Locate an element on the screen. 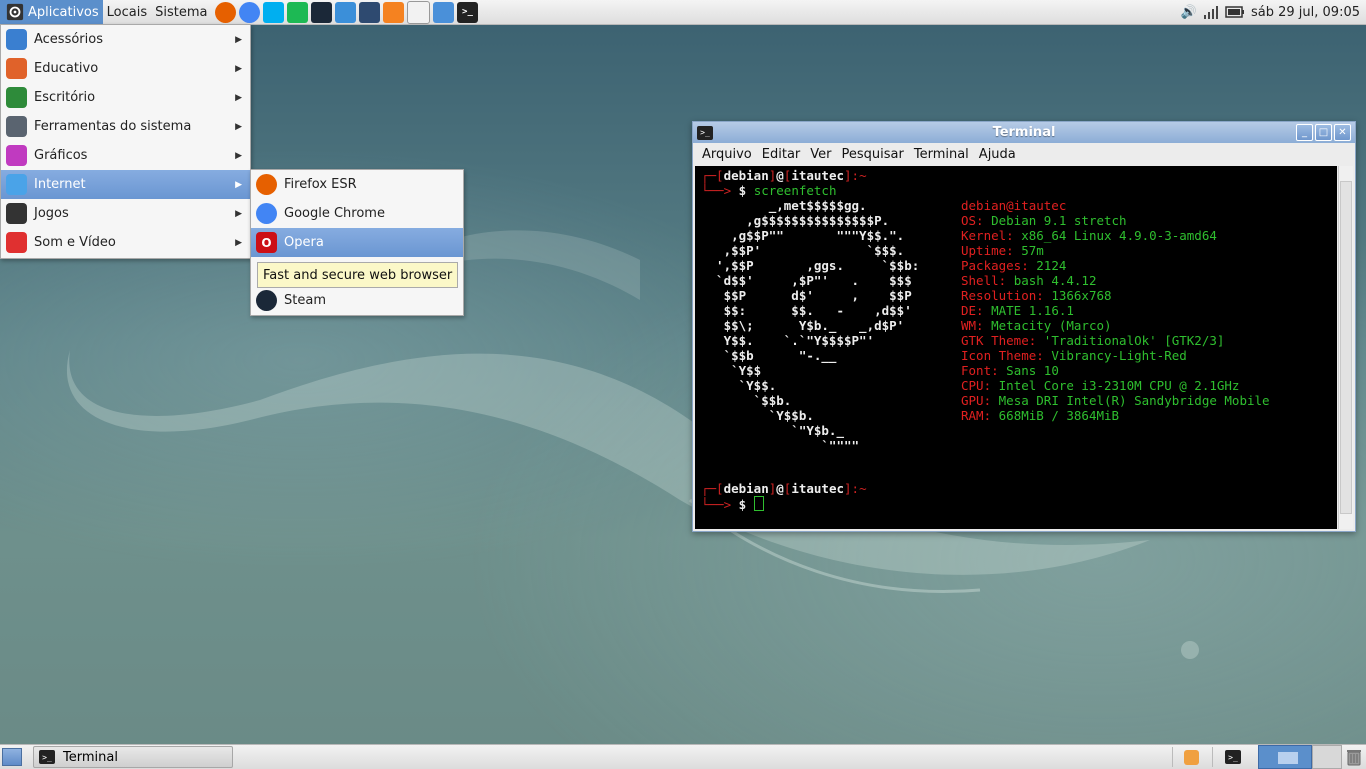  sysinfo-value: Metacity (Marco) is located at coordinates (1051, 325).